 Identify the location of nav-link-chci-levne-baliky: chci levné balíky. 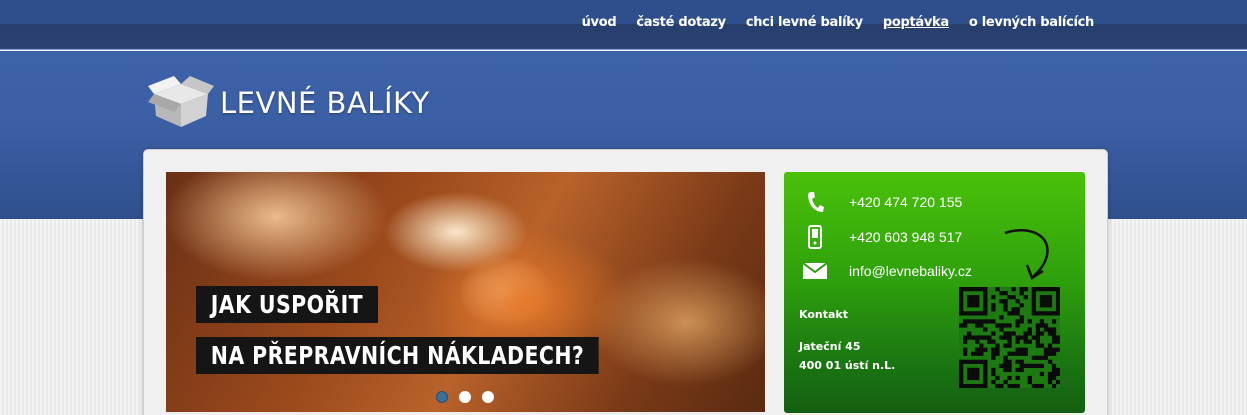
(804, 22).